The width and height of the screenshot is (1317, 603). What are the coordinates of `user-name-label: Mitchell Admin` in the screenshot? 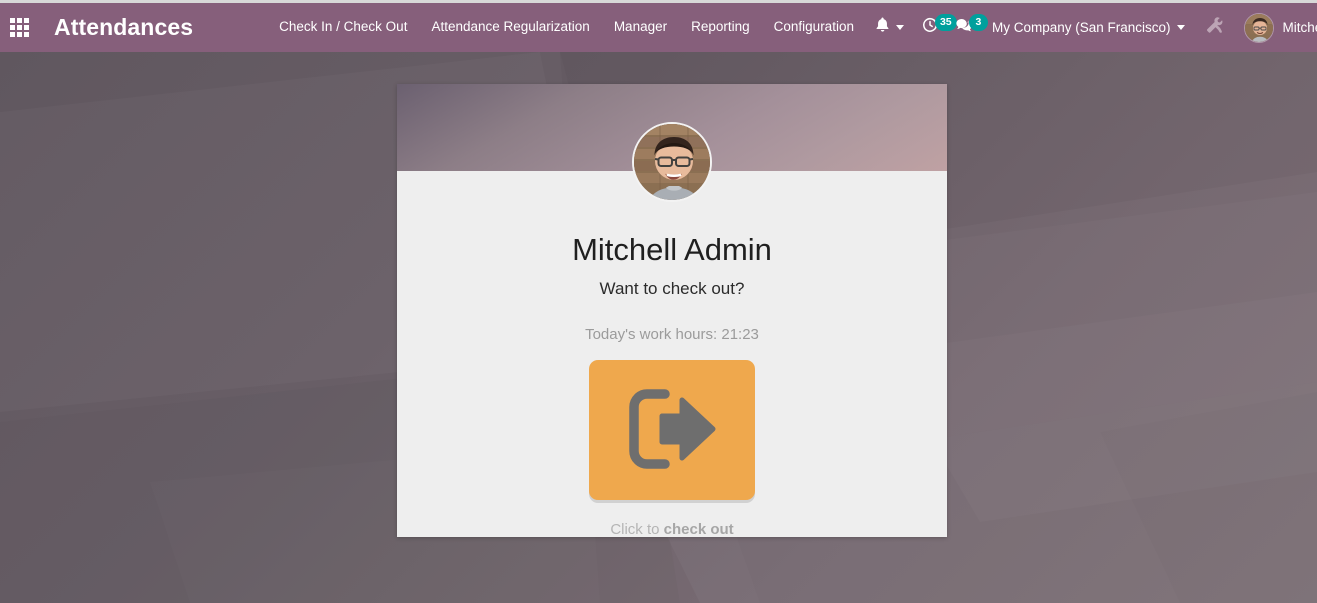 It's located at (1299, 27).